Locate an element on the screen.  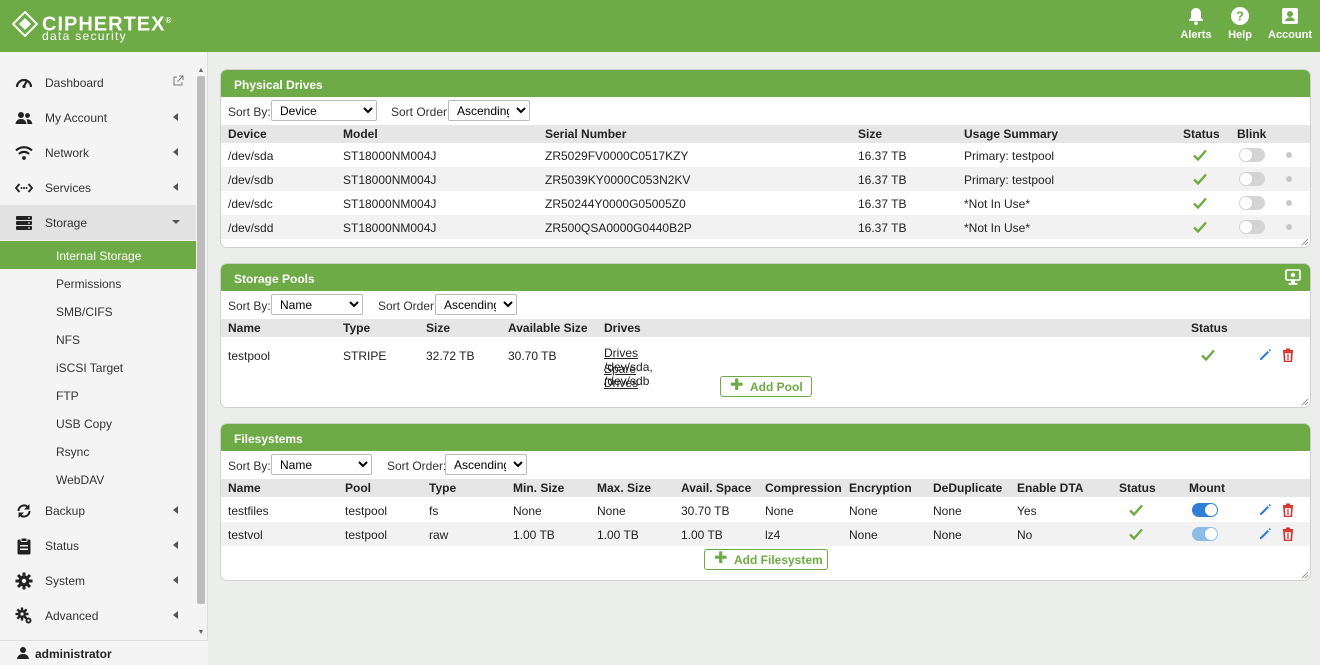
help-label: Help is located at coordinates (1240, 35).